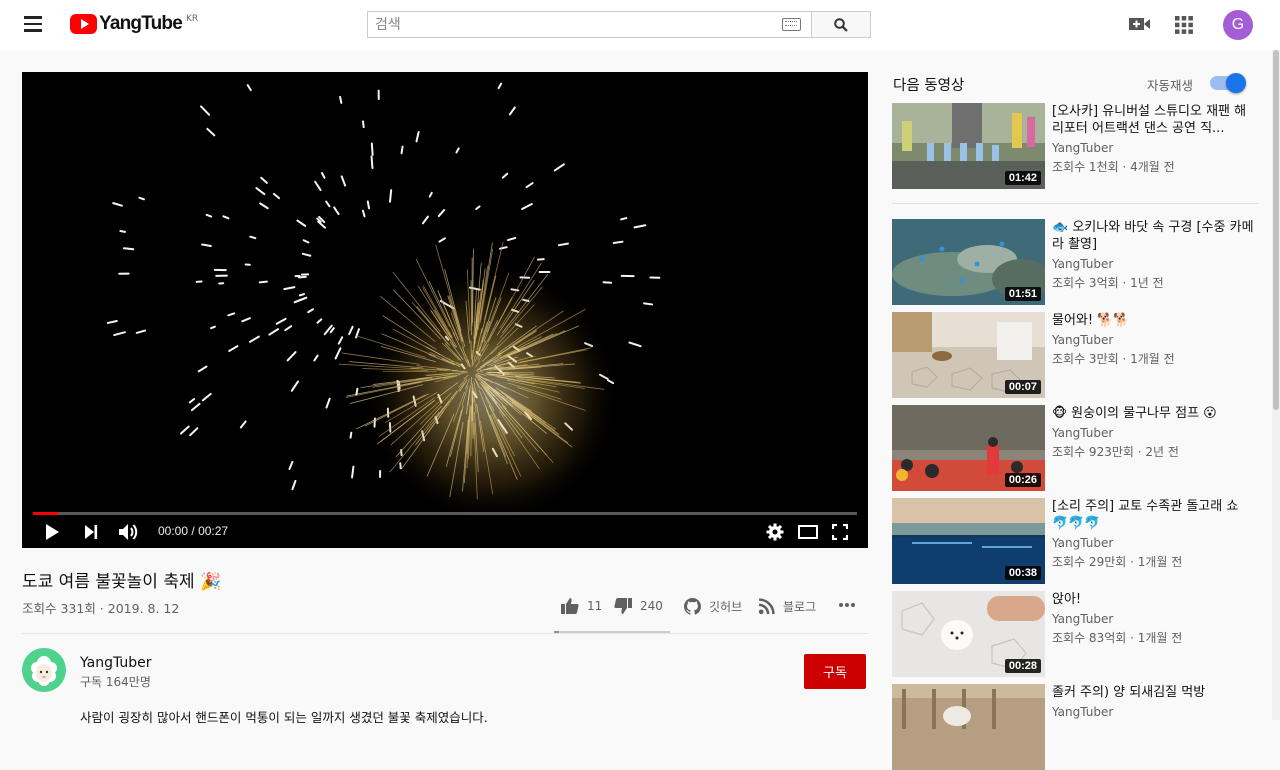 This screenshot has width=1280, height=770. Describe the element at coordinates (1170, 84) in the screenshot. I see `autoplay-label: 자동재생` at that location.